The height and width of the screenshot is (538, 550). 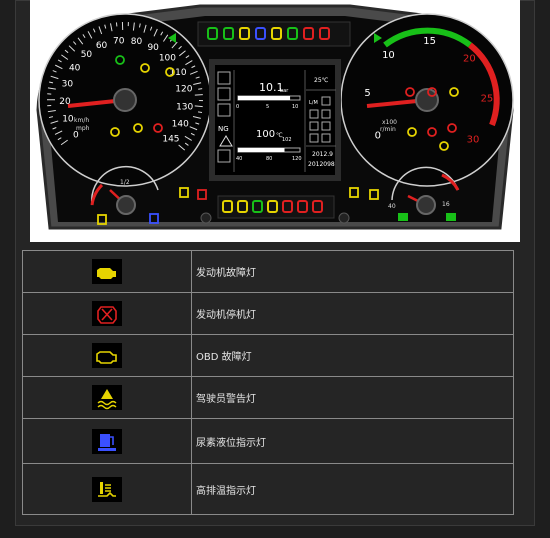 I want to click on lcd-date-line1: 2012.9, so click(x=322, y=154).